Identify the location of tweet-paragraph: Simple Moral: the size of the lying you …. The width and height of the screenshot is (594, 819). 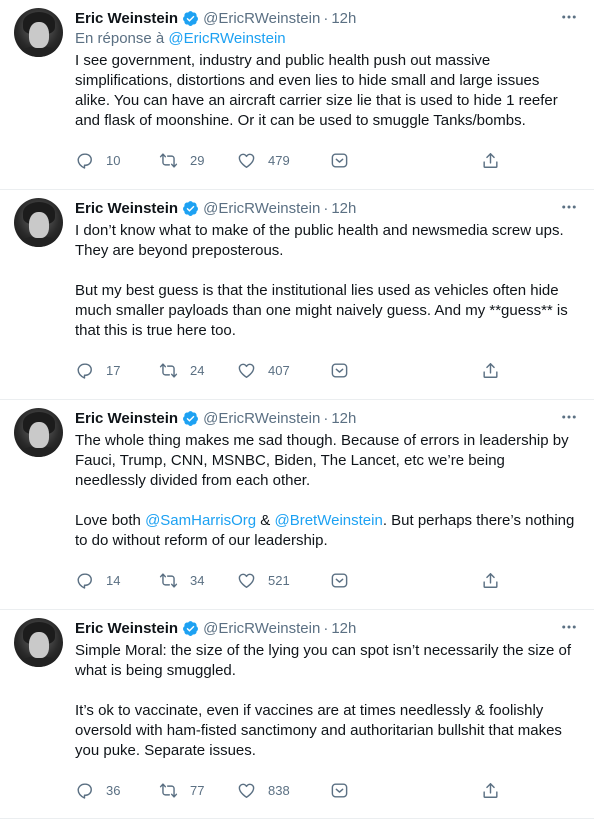
(323, 660).